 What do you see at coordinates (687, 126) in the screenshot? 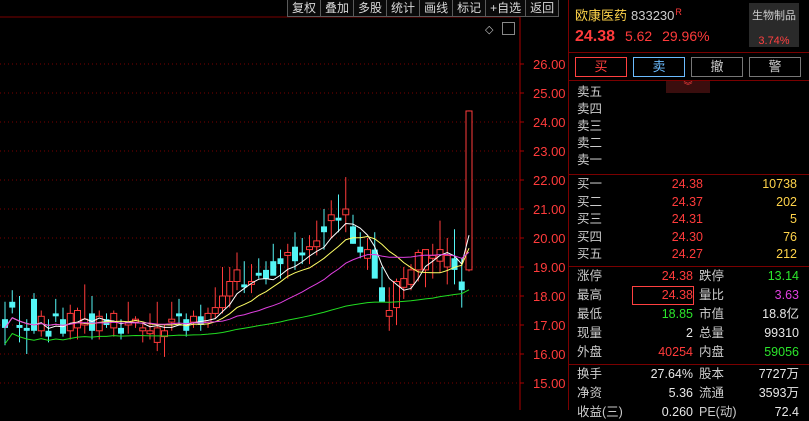
I see `ask-row: 卖三` at bounding box center [687, 126].